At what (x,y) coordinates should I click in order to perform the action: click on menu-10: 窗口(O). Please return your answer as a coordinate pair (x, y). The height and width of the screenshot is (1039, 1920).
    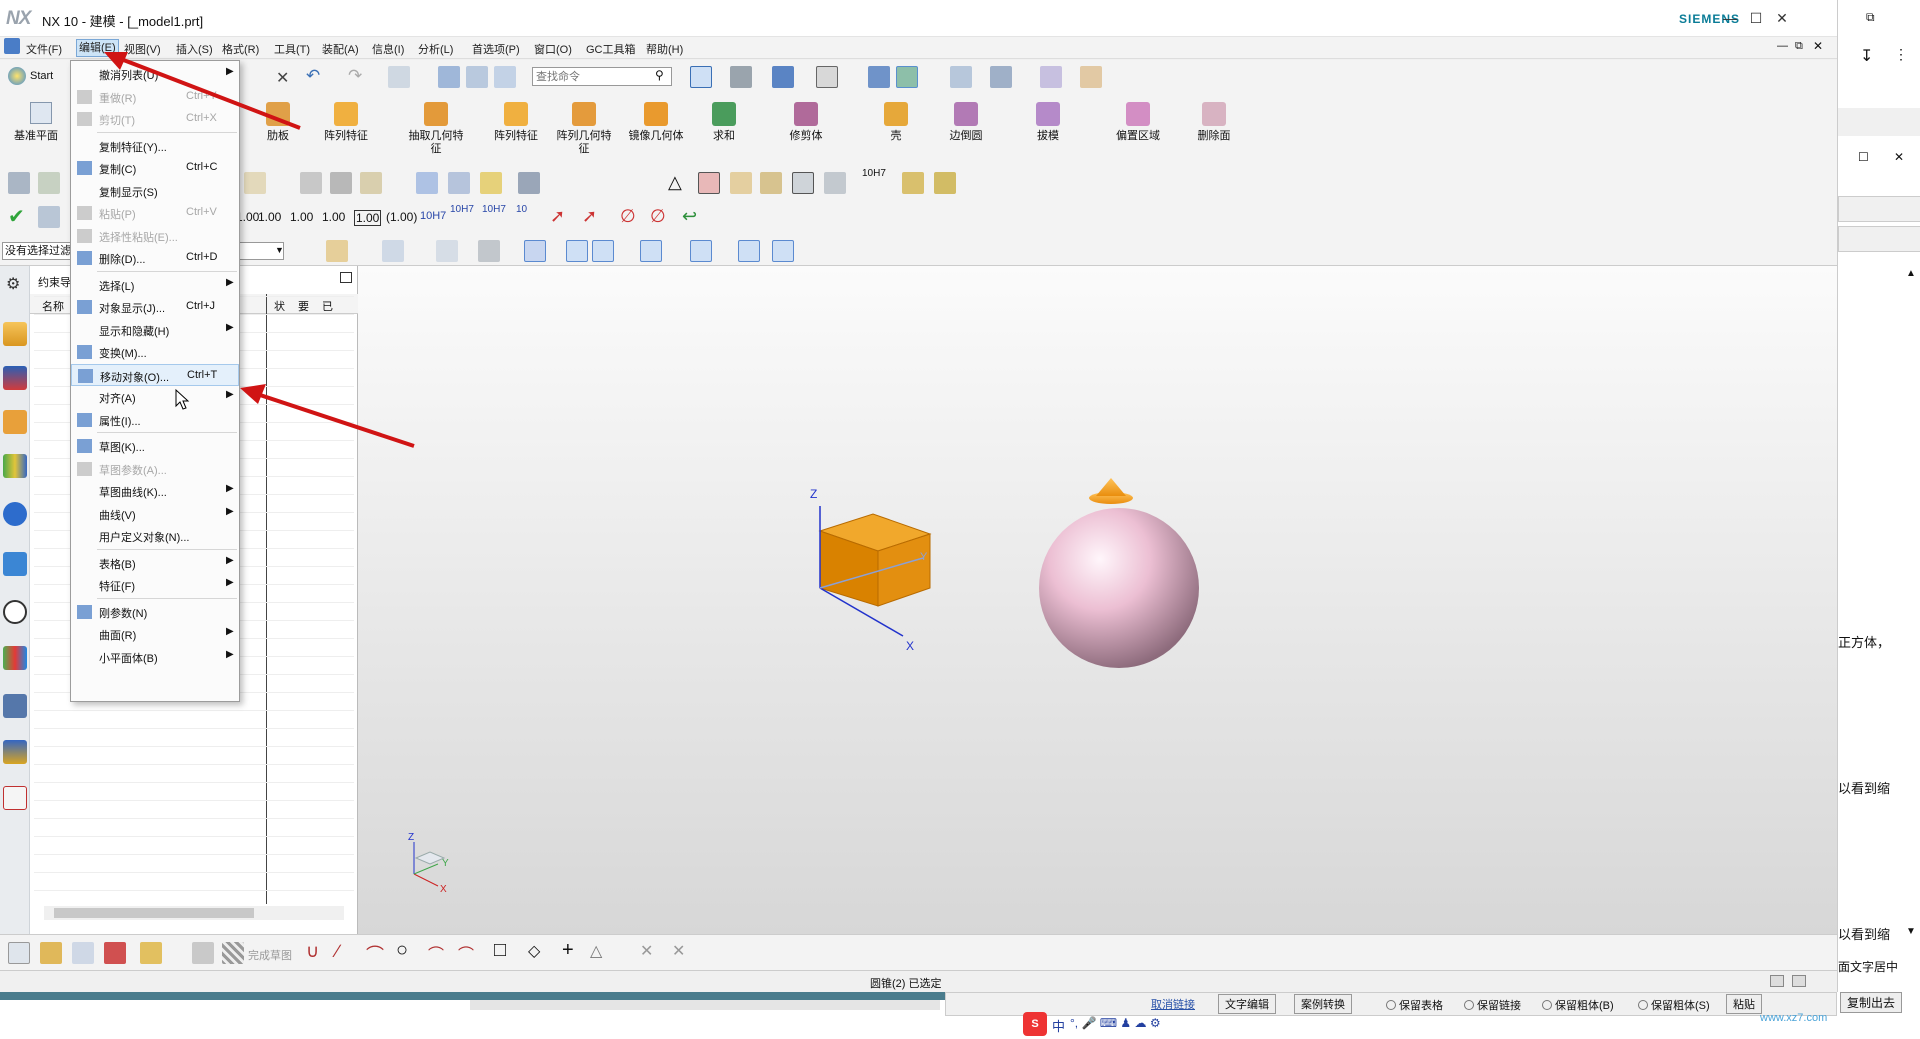
    Looking at the image, I should click on (553, 49).